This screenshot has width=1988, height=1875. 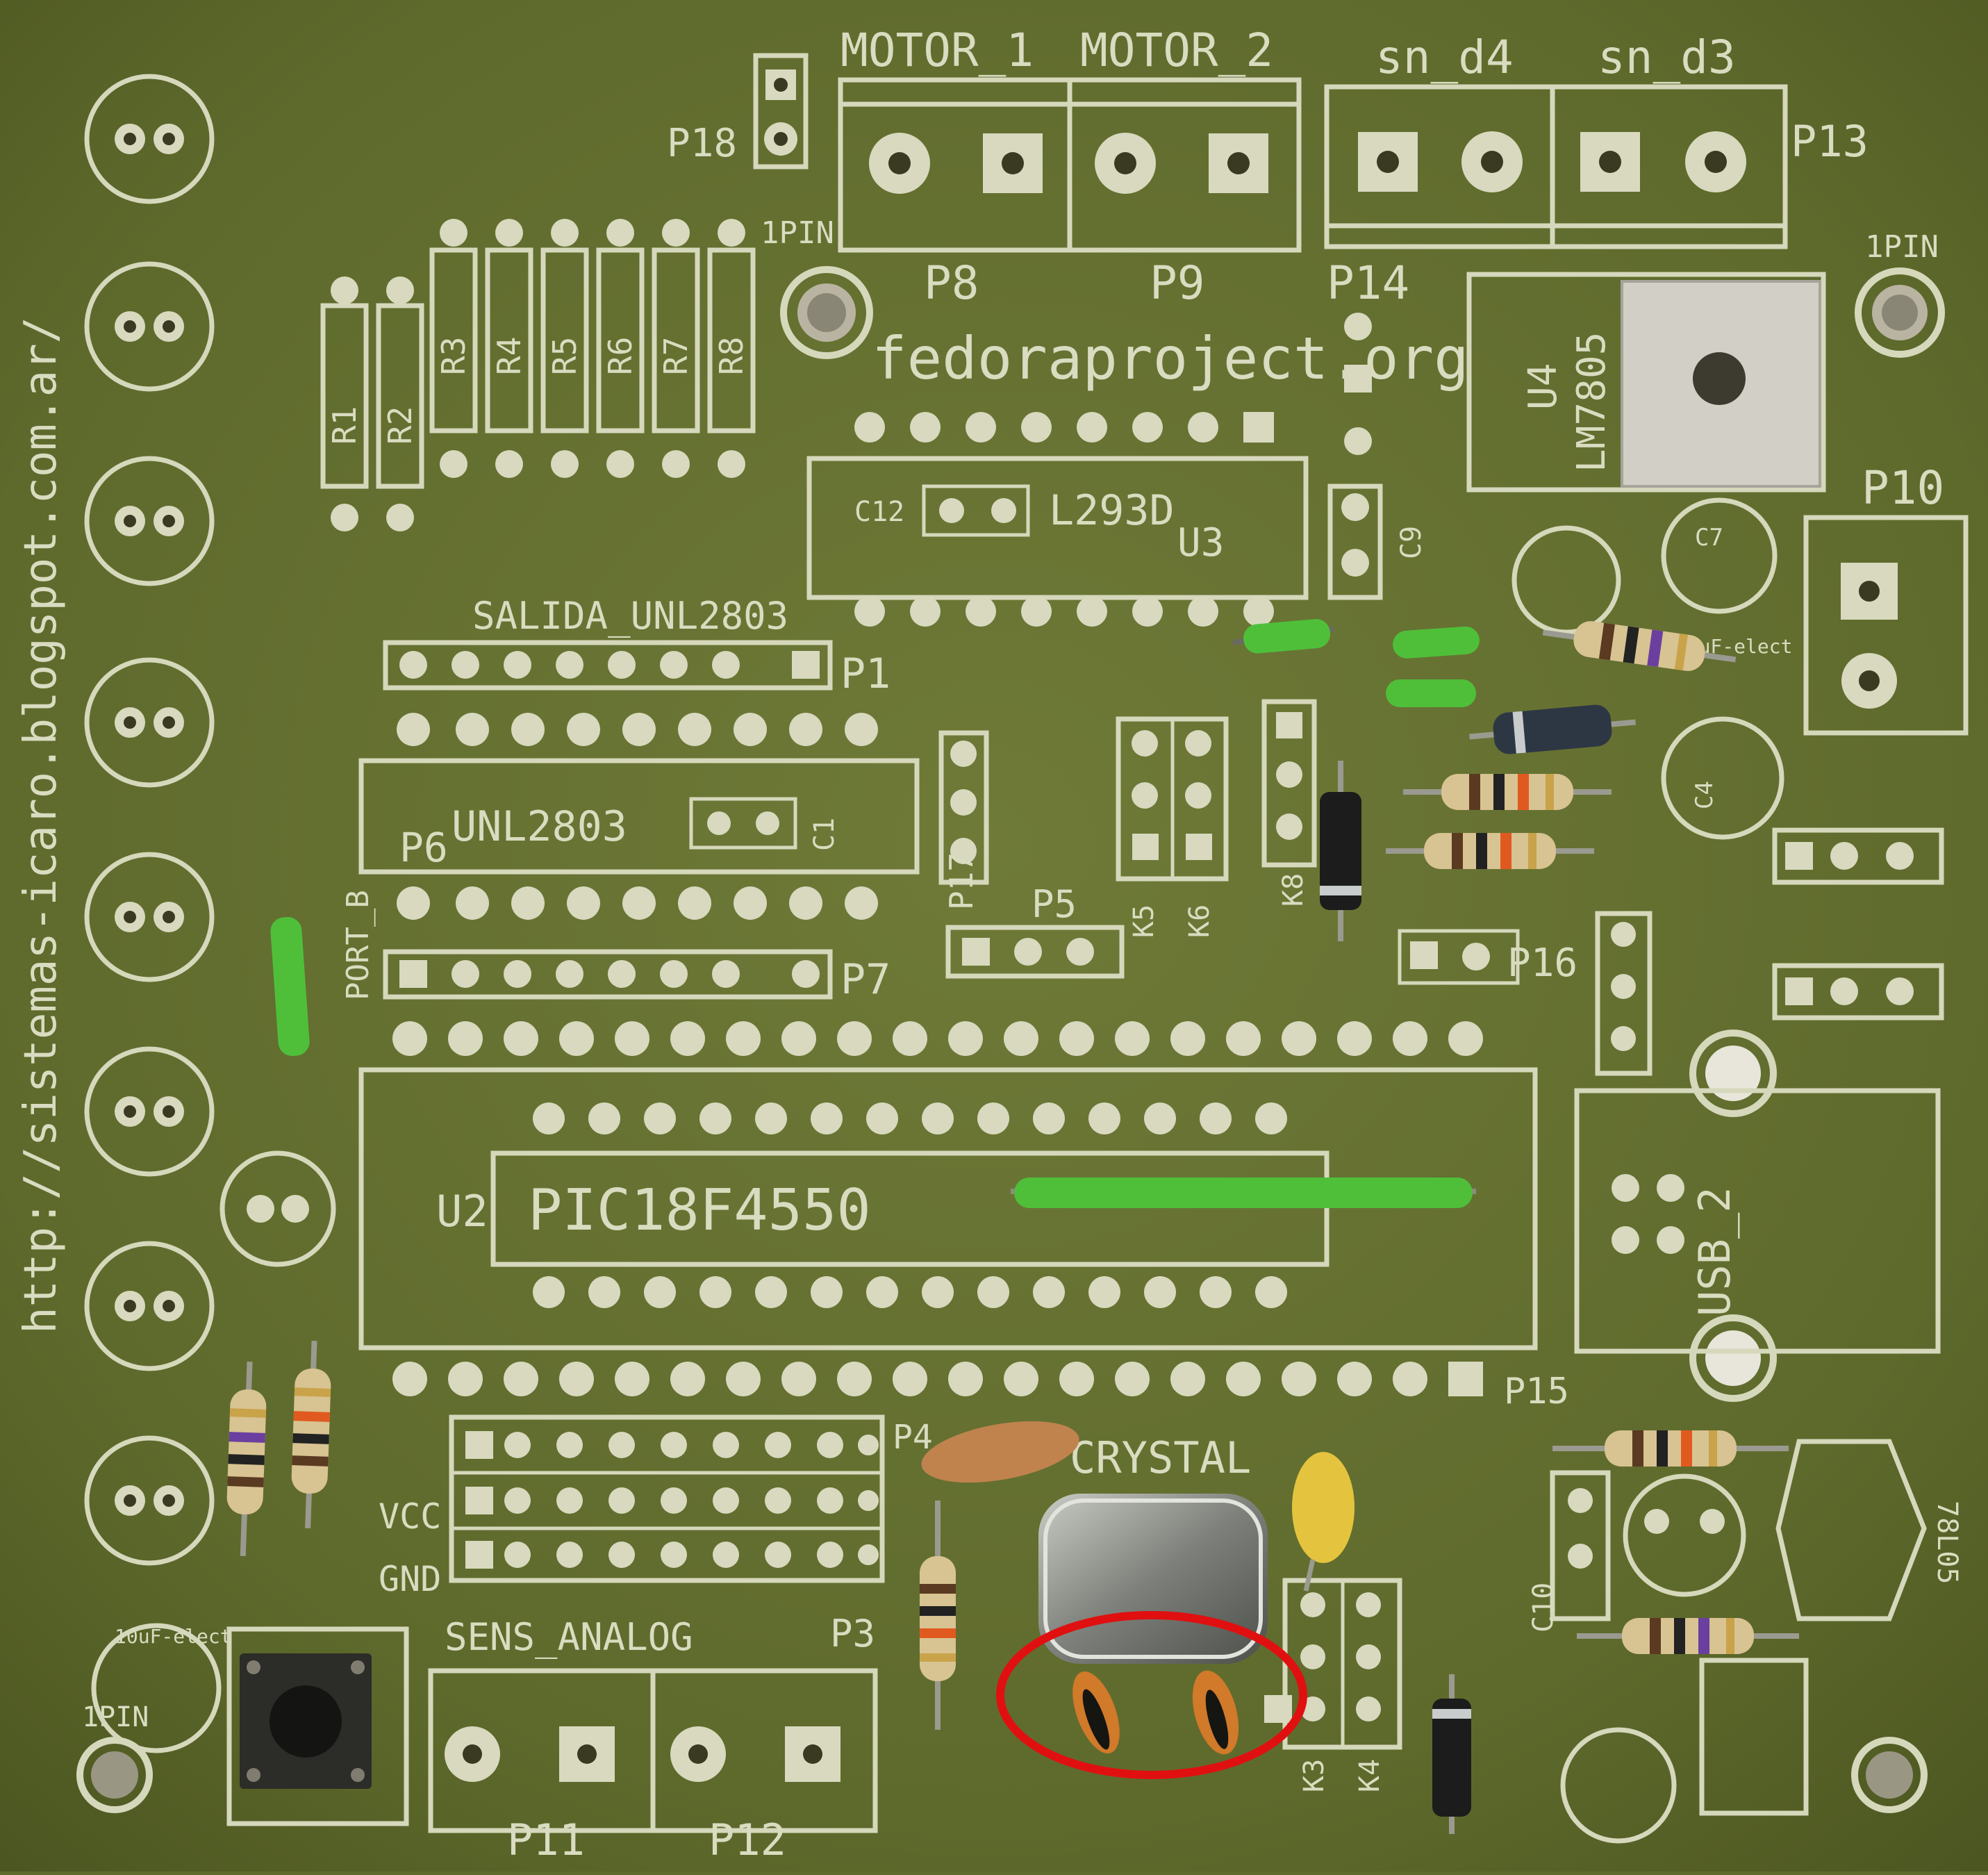 What do you see at coordinates (937, 50) in the screenshot?
I see `motor1-label: MOTOR_1` at bounding box center [937, 50].